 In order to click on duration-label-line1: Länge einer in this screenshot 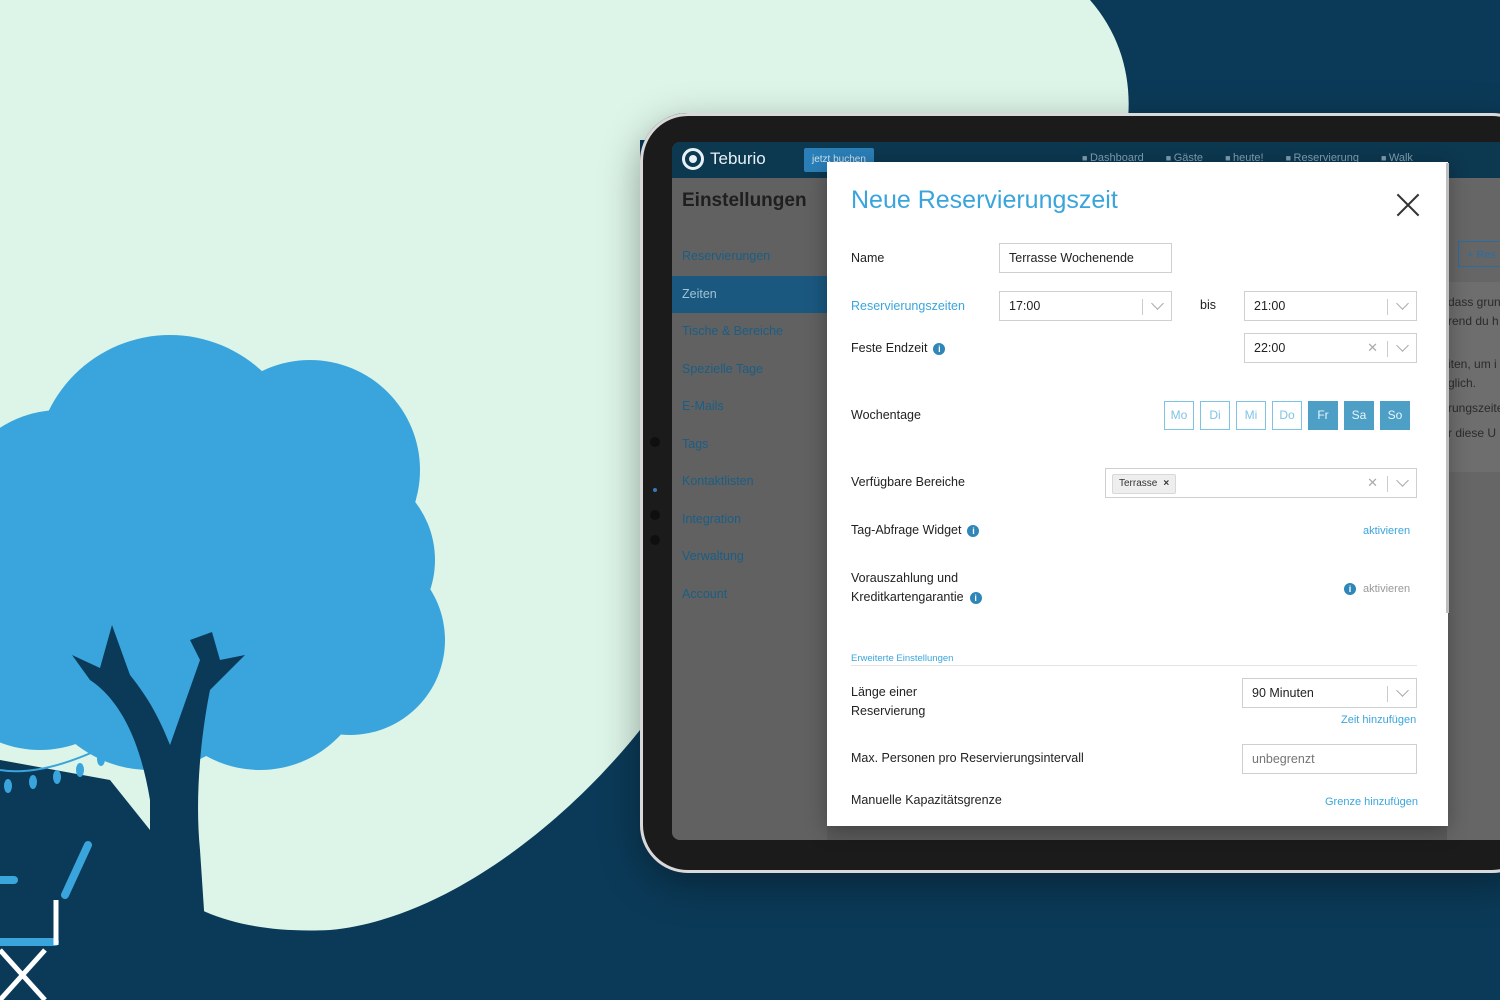, I will do `click(884, 692)`.